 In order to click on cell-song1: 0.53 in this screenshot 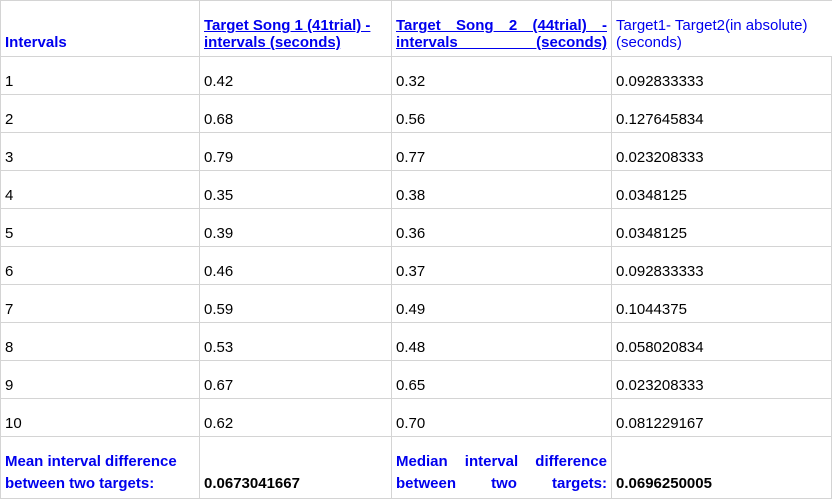, I will do `click(295, 341)`.